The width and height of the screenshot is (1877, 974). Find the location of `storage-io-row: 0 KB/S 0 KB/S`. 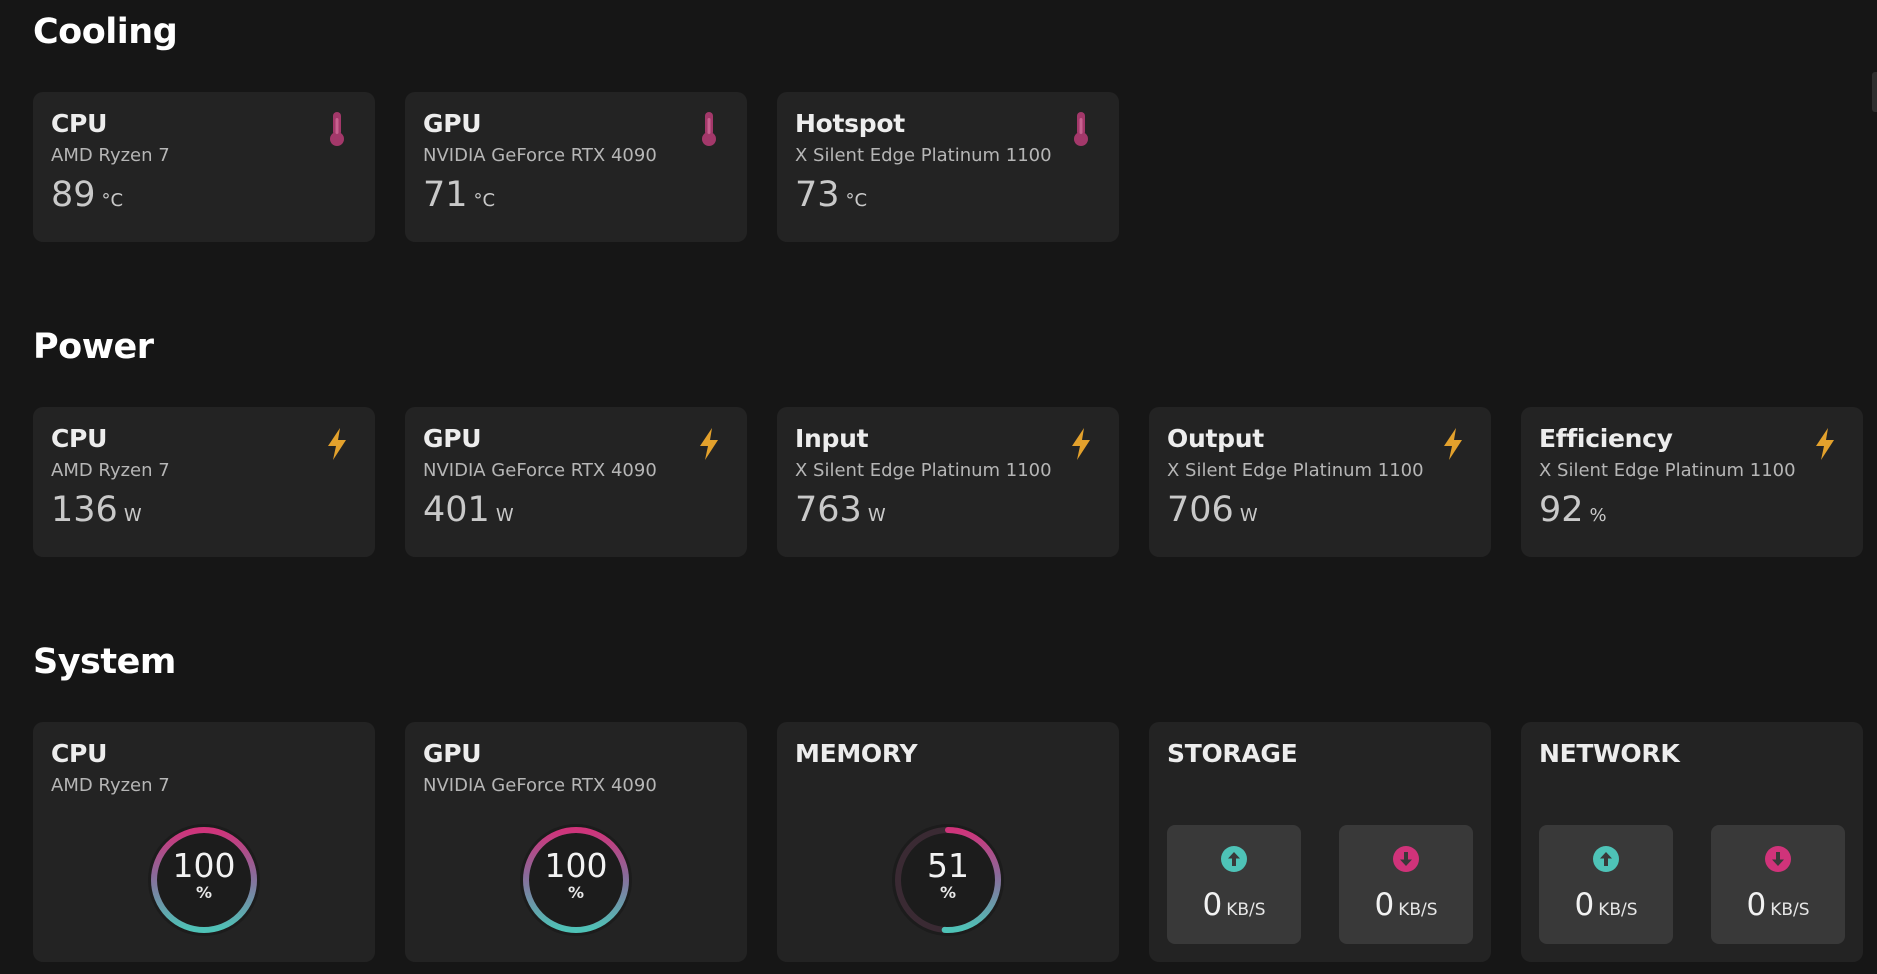

storage-io-row: 0 KB/S 0 KB/S is located at coordinates (1320, 884).